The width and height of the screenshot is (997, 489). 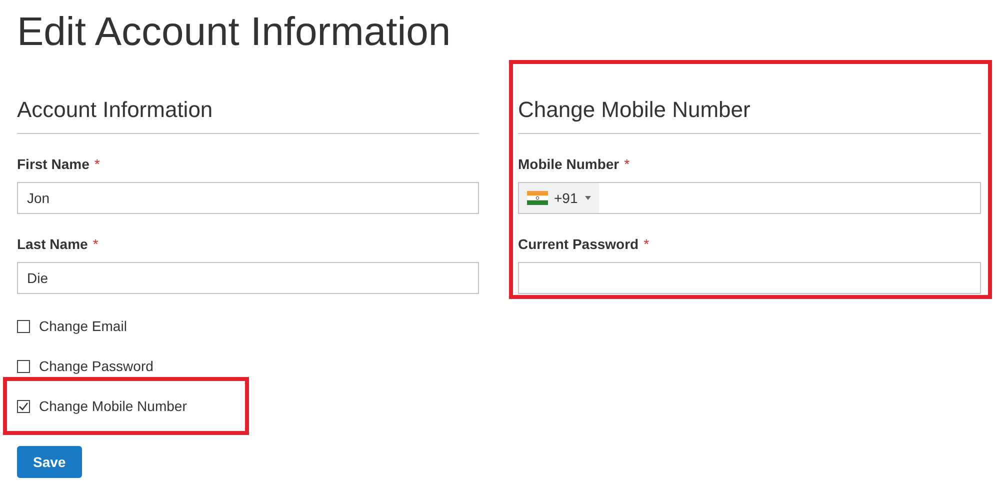 What do you see at coordinates (53, 164) in the screenshot?
I see `field-label: First Name` at bounding box center [53, 164].